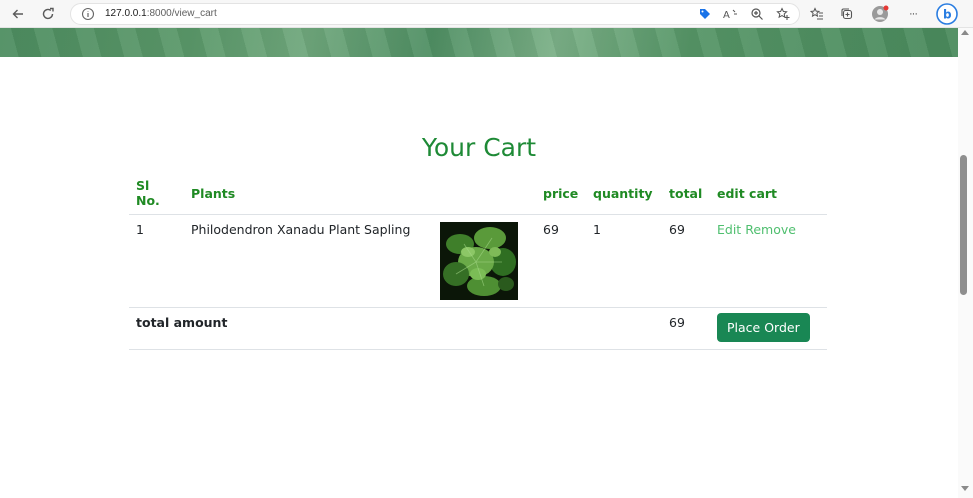 This screenshot has height=498, width=973. Describe the element at coordinates (126, 13) in the screenshot. I see `url-host: 127.0.0.1` at that location.